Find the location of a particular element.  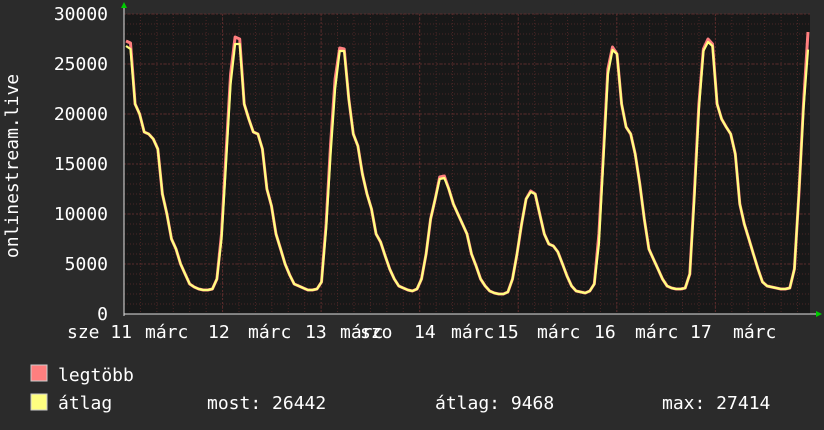

y-axis-label: onlinestream.live is located at coordinates (12, 166).